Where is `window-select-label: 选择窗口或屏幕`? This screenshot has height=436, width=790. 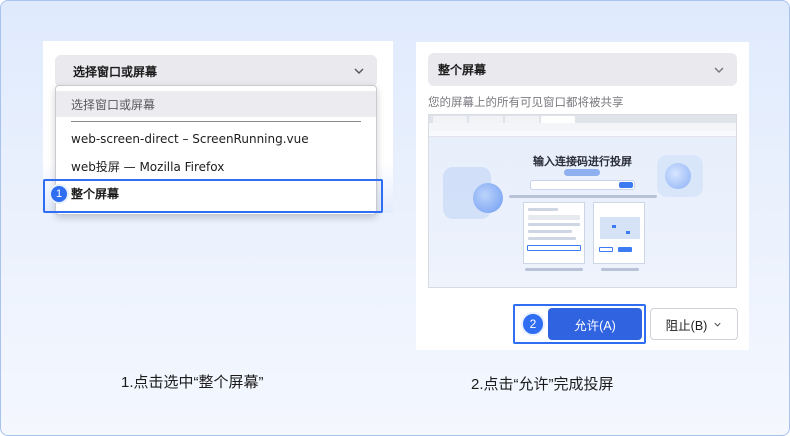
window-select-label: 选择窗口或屏幕 is located at coordinates (115, 71).